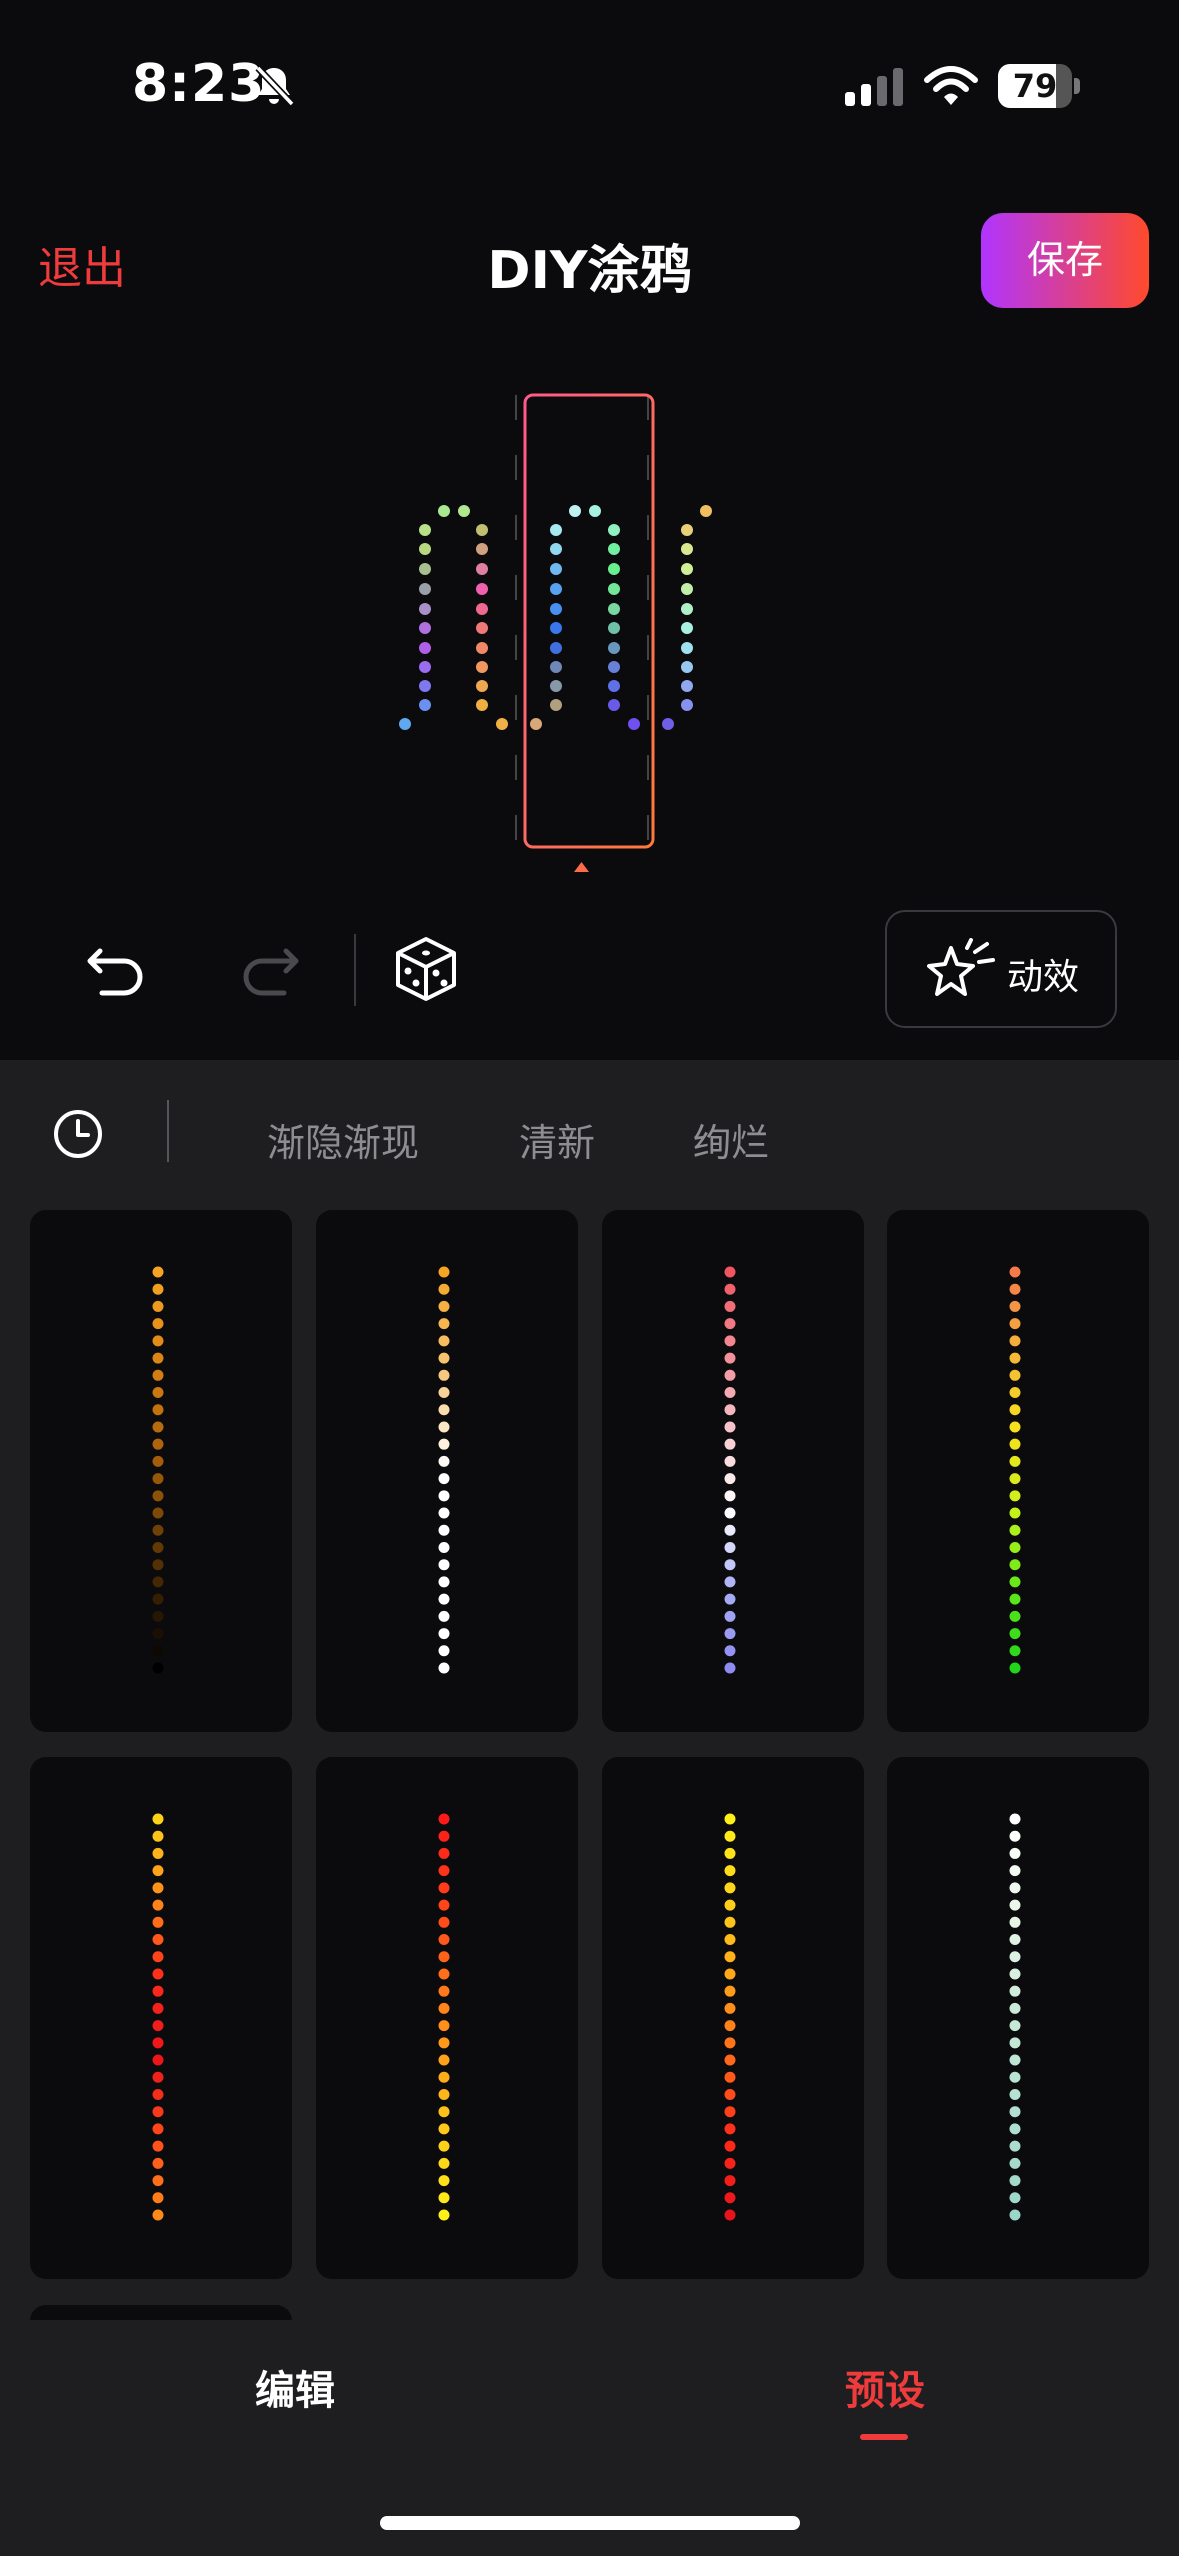 The width and height of the screenshot is (1179, 2556). I want to click on effects-button: 动效, so click(1001, 969).